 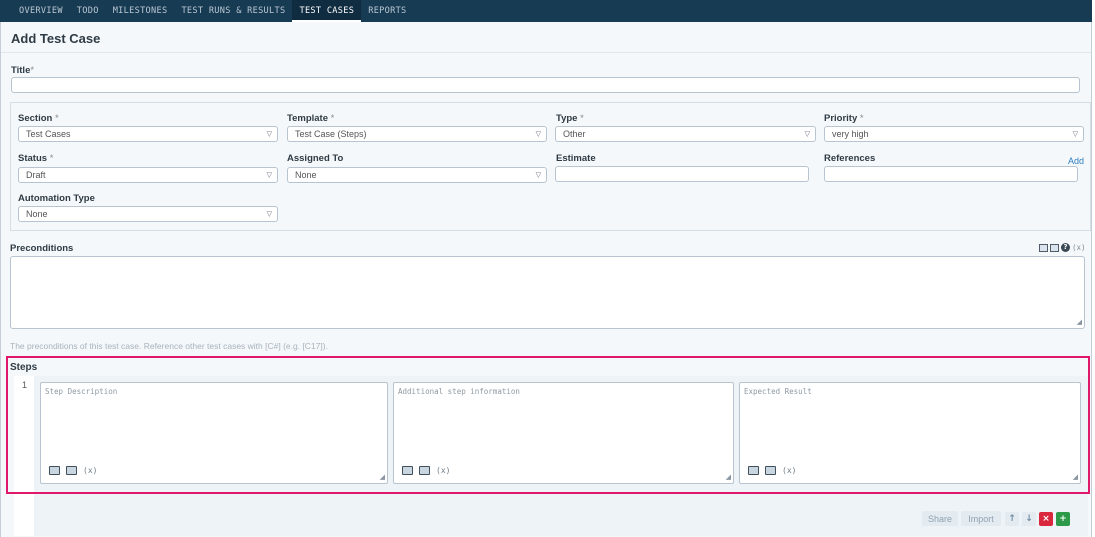 I want to click on references-label: References, so click(x=850, y=158).